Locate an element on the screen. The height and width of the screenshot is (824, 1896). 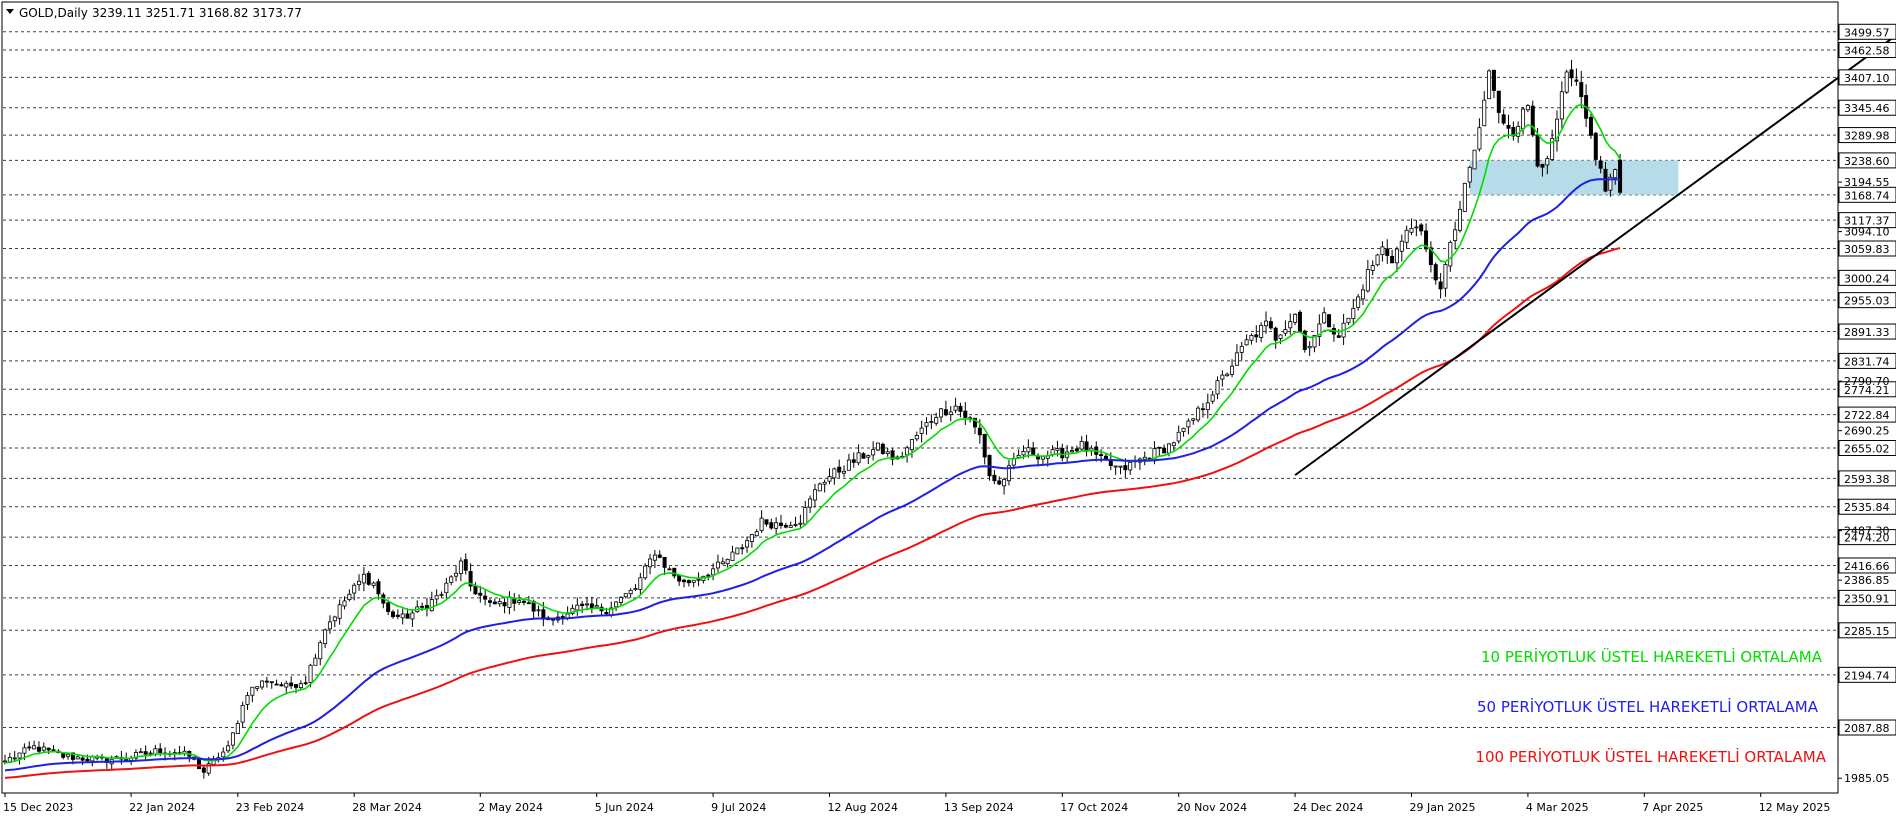
x-tick-label: 12 Aug 2024 is located at coordinates (863, 807).